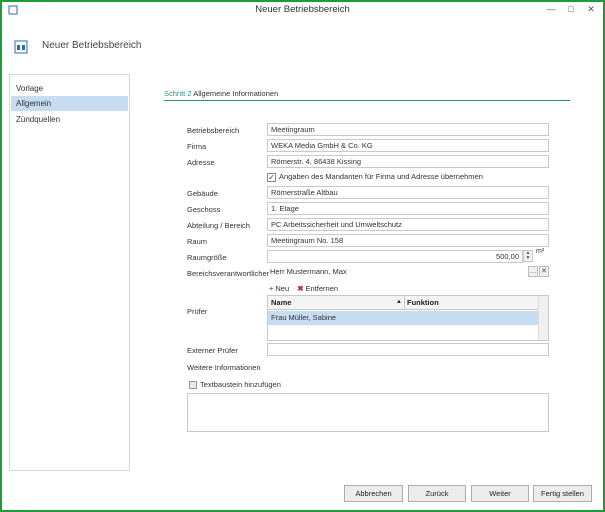 Image resolution: width=605 pixels, height=512 pixels. Describe the element at coordinates (281, 302) in the screenshot. I see `column-header-name: Name` at that location.